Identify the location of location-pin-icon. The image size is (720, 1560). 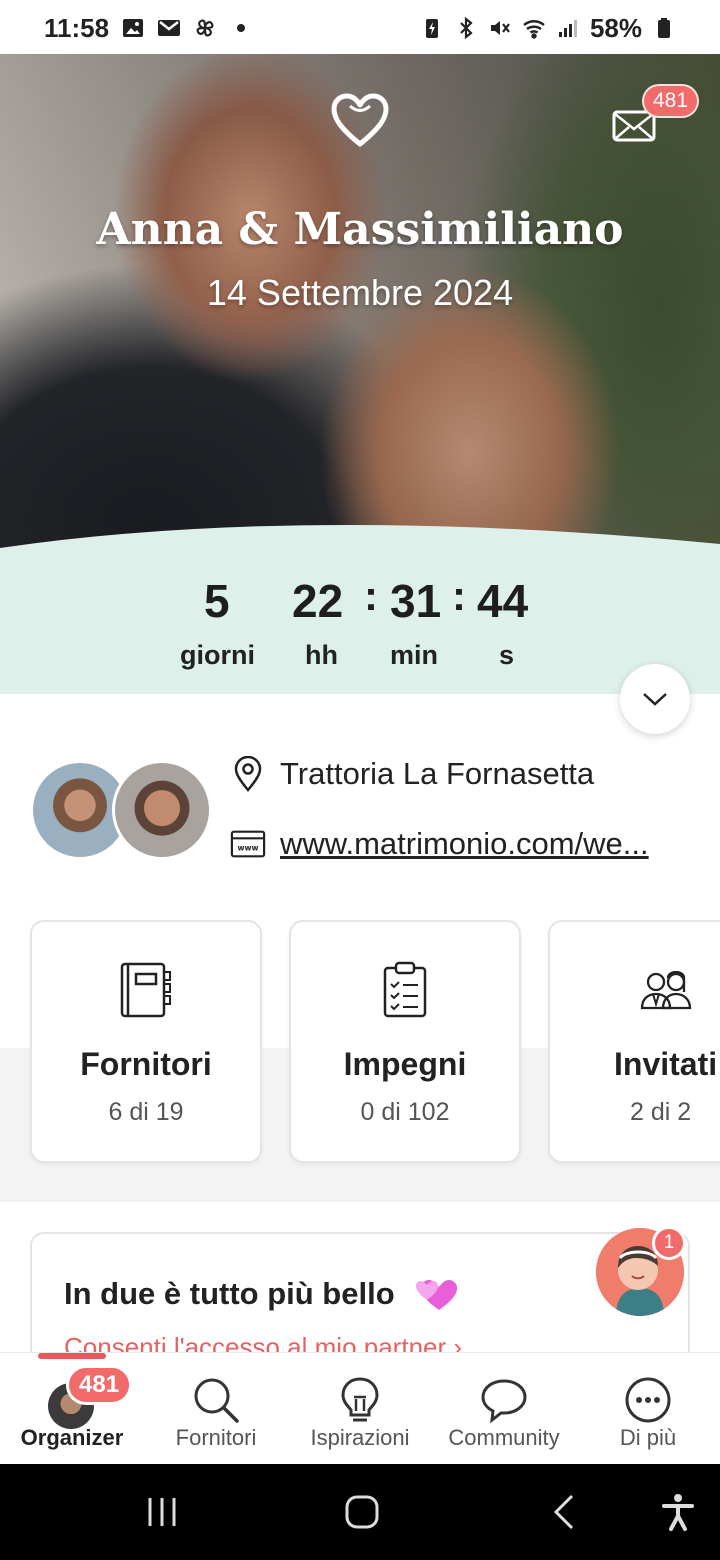
(248, 774).